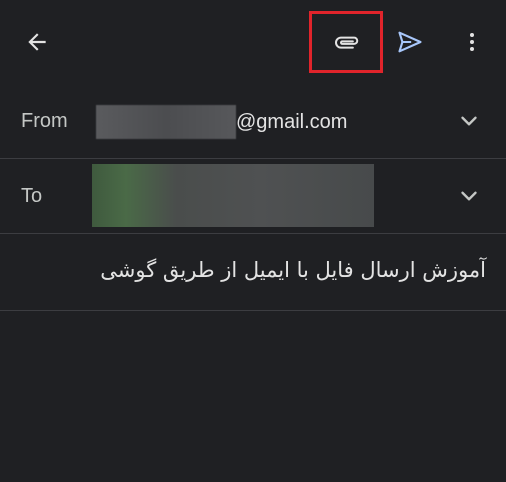 The image size is (506, 482). Describe the element at coordinates (32, 196) in the screenshot. I see `to-label: To` at that location.